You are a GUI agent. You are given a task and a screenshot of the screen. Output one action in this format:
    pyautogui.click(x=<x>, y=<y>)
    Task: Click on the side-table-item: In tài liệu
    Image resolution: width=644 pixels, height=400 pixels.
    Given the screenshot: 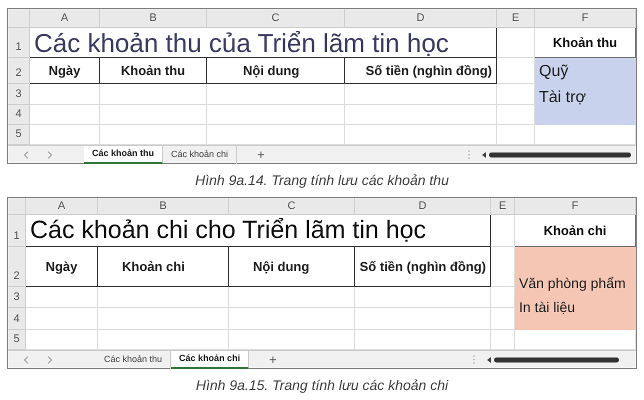 What is the action you would take?
    pyautogui.click(x=547, y=307)
    